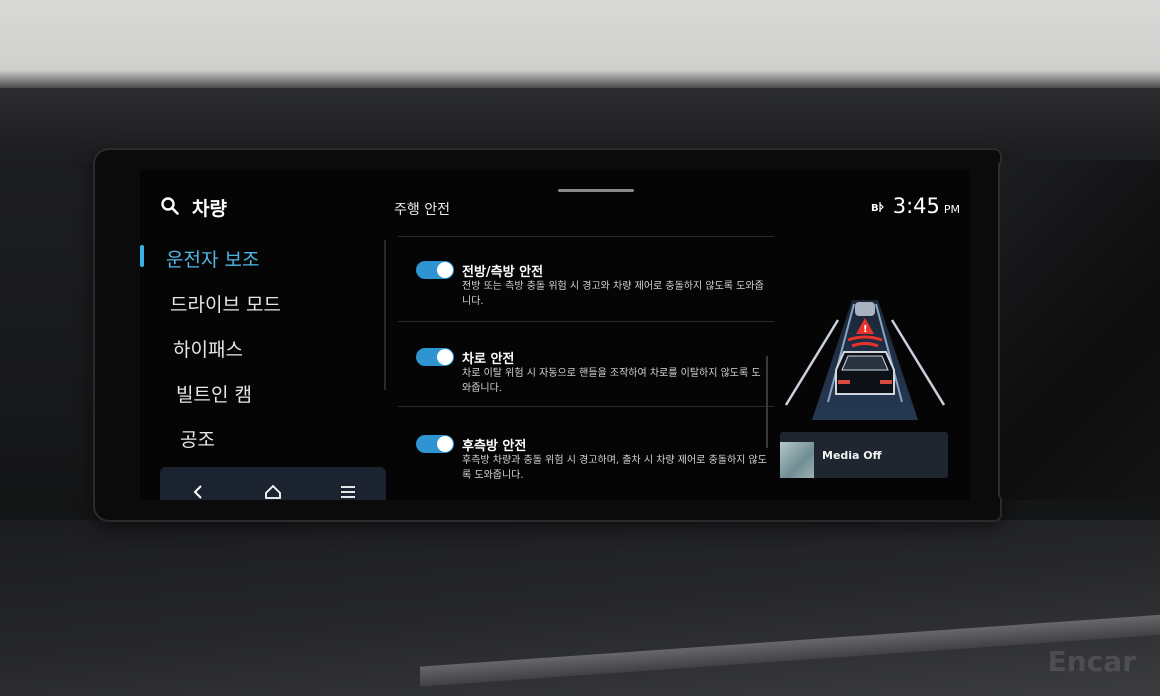  Describe the element at coordinates (197, 440) in the screenshot. I see `sidebar-item-label: 공조` at that location.